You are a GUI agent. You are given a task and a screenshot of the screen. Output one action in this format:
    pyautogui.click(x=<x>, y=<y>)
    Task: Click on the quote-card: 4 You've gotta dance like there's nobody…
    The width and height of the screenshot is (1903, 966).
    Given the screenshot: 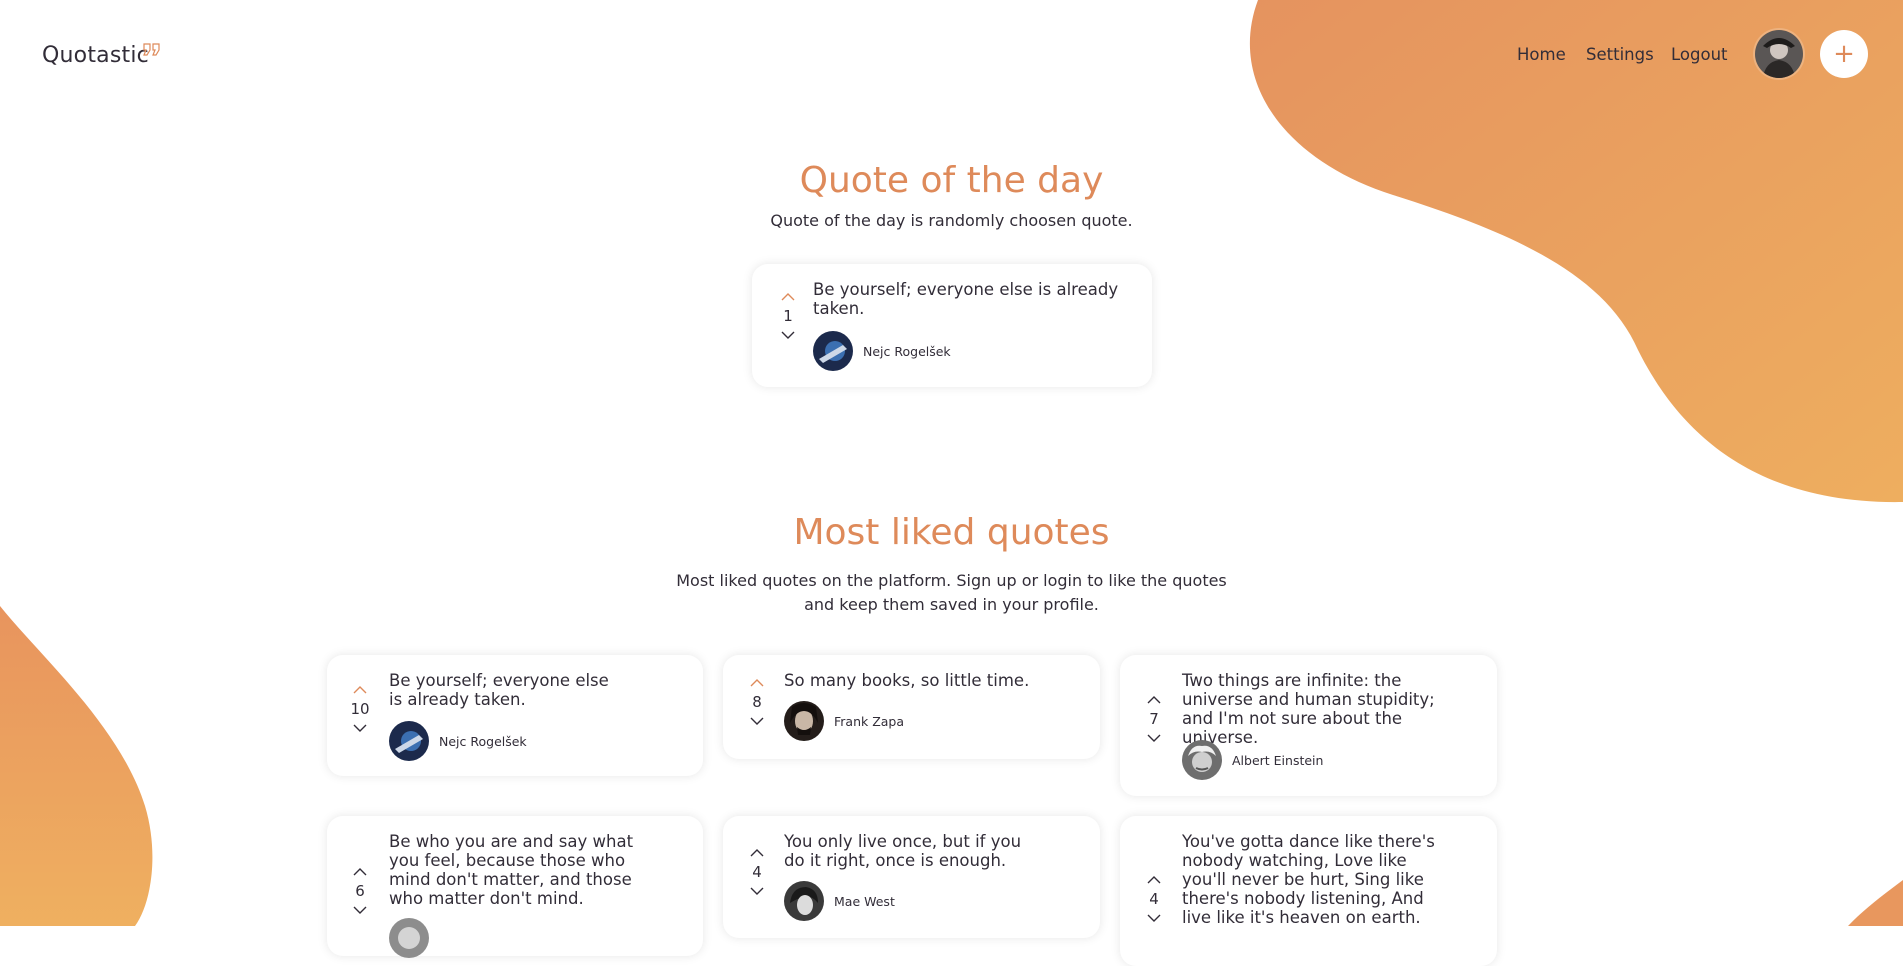 What is the action you would take?
    pyautogui.click(x=1308, y=891)
    